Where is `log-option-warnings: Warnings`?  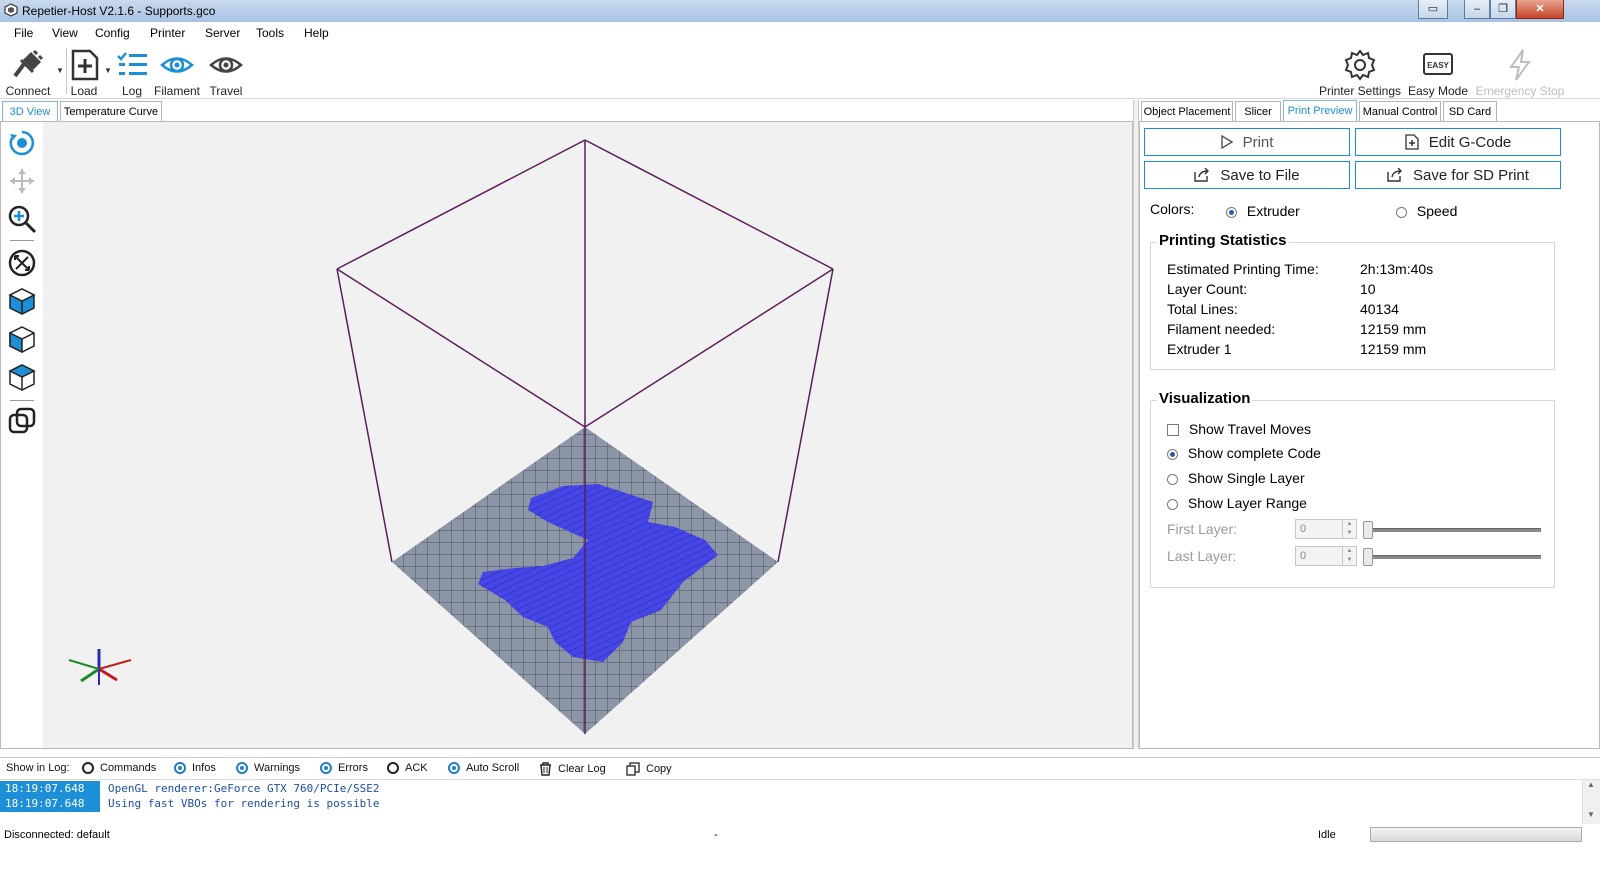
log-option-warnings: Warnings is located at coordinates (268, 768).